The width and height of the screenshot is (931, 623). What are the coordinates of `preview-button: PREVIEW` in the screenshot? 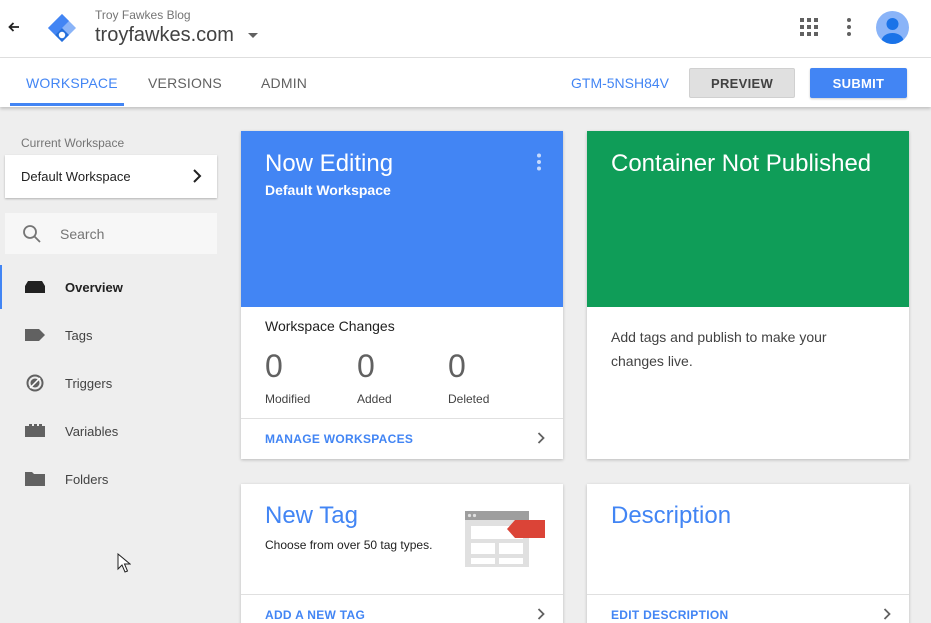 It's located at (742, 83).